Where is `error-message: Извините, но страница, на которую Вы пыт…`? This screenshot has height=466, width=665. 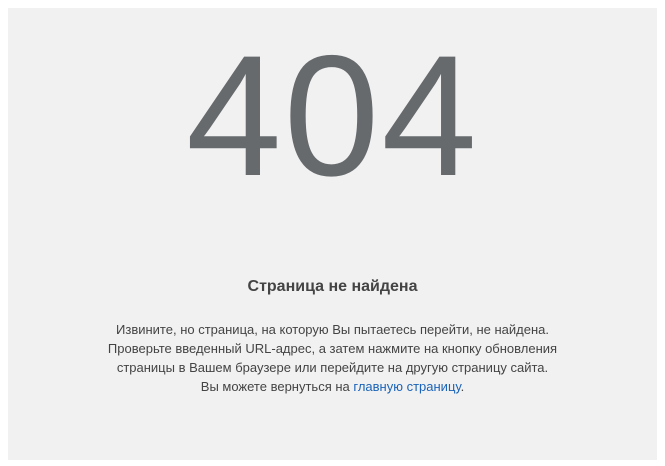 error-message: Извините, но страница, на которую Вы пыт… is located at coordinates (332, 358).